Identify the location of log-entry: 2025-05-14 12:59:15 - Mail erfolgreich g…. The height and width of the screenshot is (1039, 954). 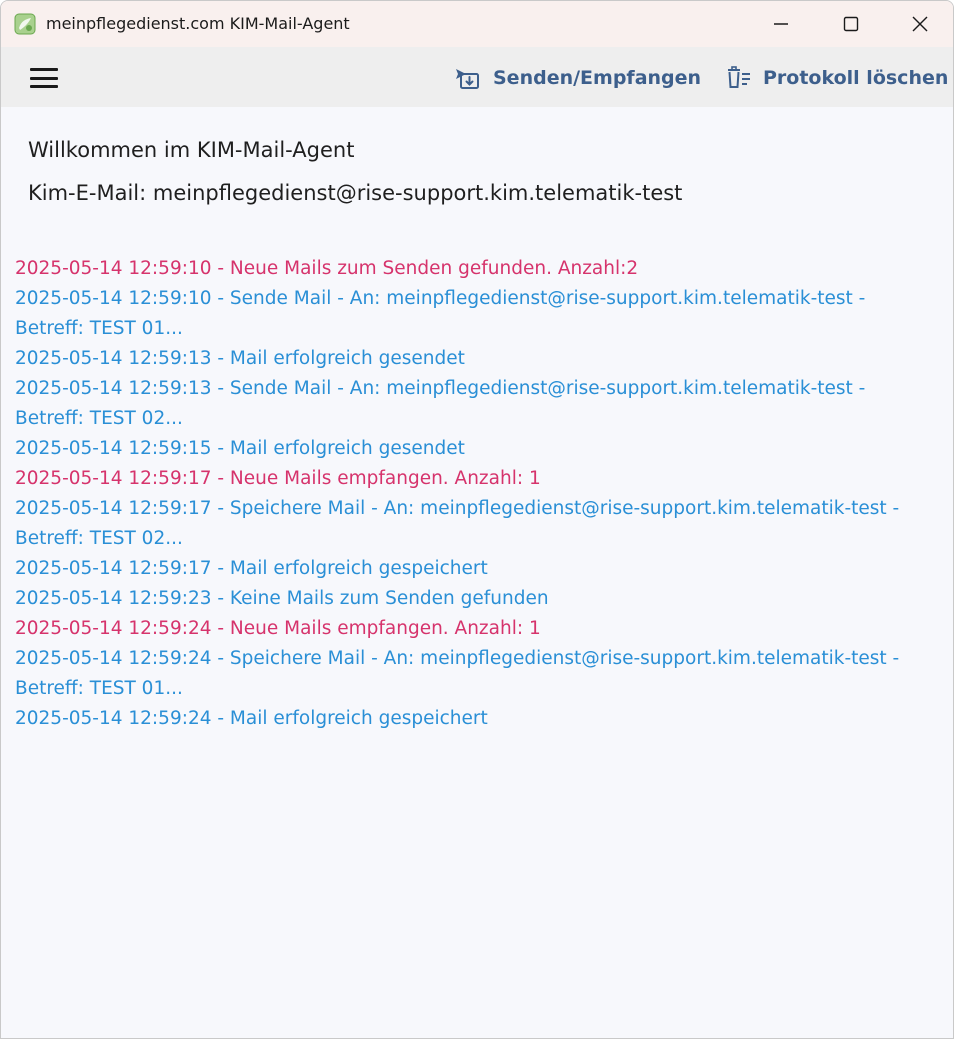
(240, 448).